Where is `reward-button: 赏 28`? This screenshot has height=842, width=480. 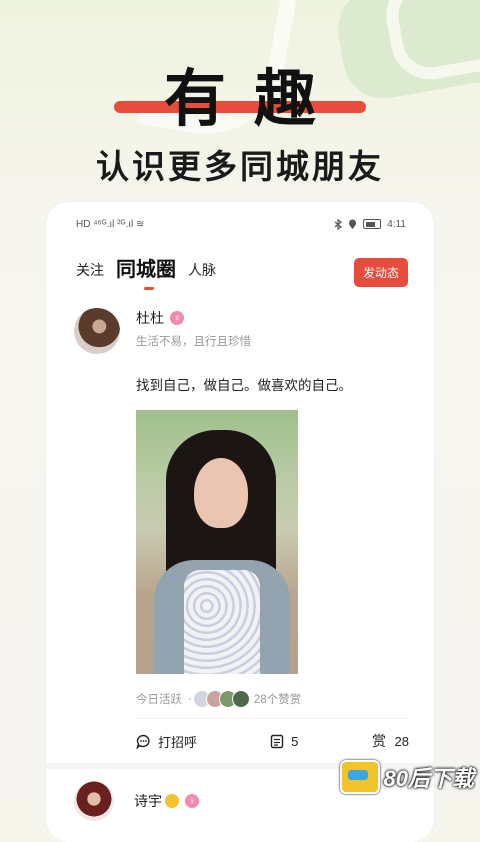
reward-button: 赏 28 is located at coordinates (390, 741).